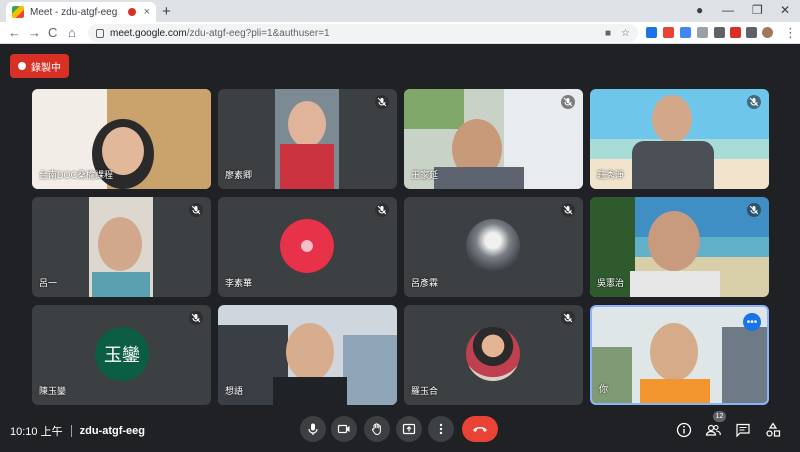 This screenshot has width=800, height=452. I want to click on info-icon, so click(684, 430).